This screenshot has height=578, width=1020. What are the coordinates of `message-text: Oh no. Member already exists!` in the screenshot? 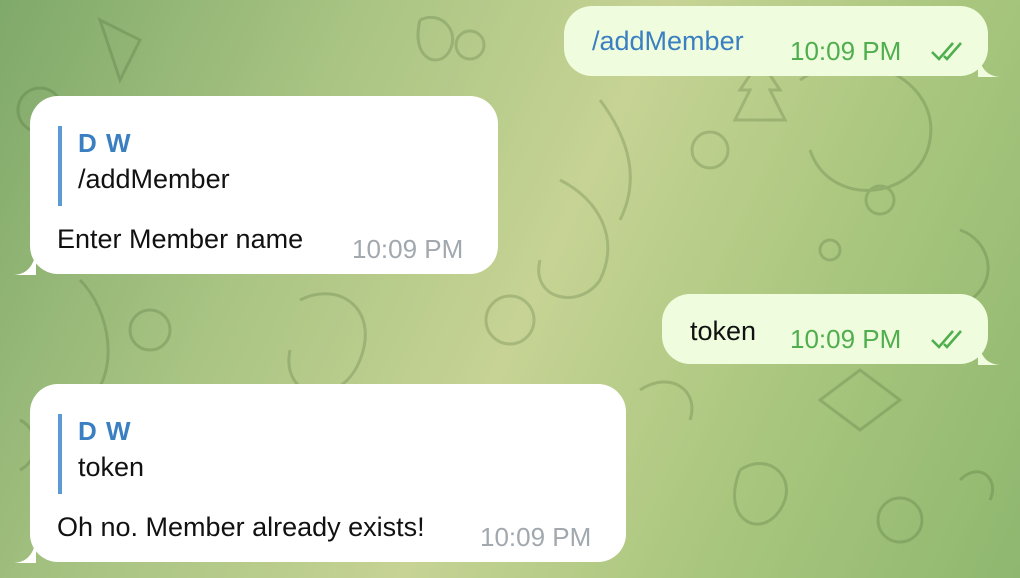 It's located at (241, 527).